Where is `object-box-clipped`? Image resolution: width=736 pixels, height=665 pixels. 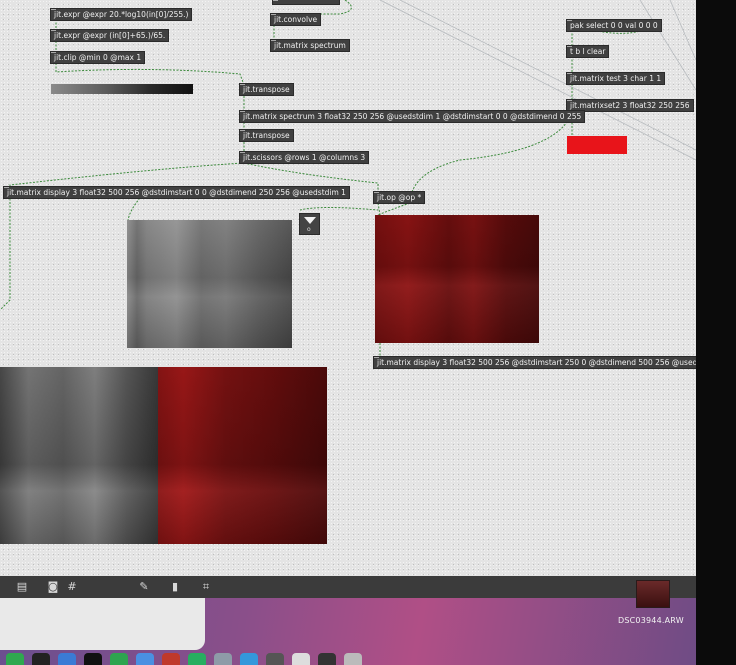
object-box-clipped is located at coordinates (306, 2).